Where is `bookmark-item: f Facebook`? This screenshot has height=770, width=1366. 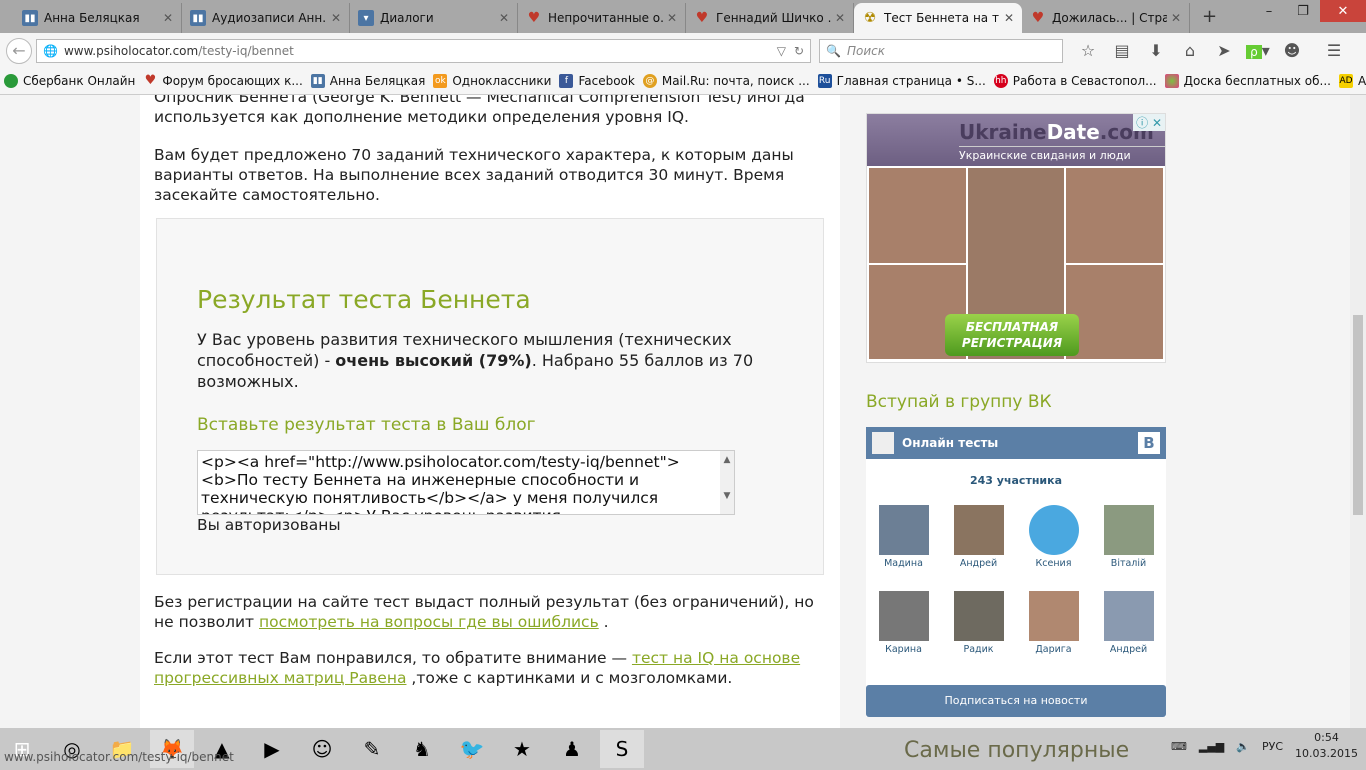
bookmark-item: f Facebook is located at coordinates (597, 81).